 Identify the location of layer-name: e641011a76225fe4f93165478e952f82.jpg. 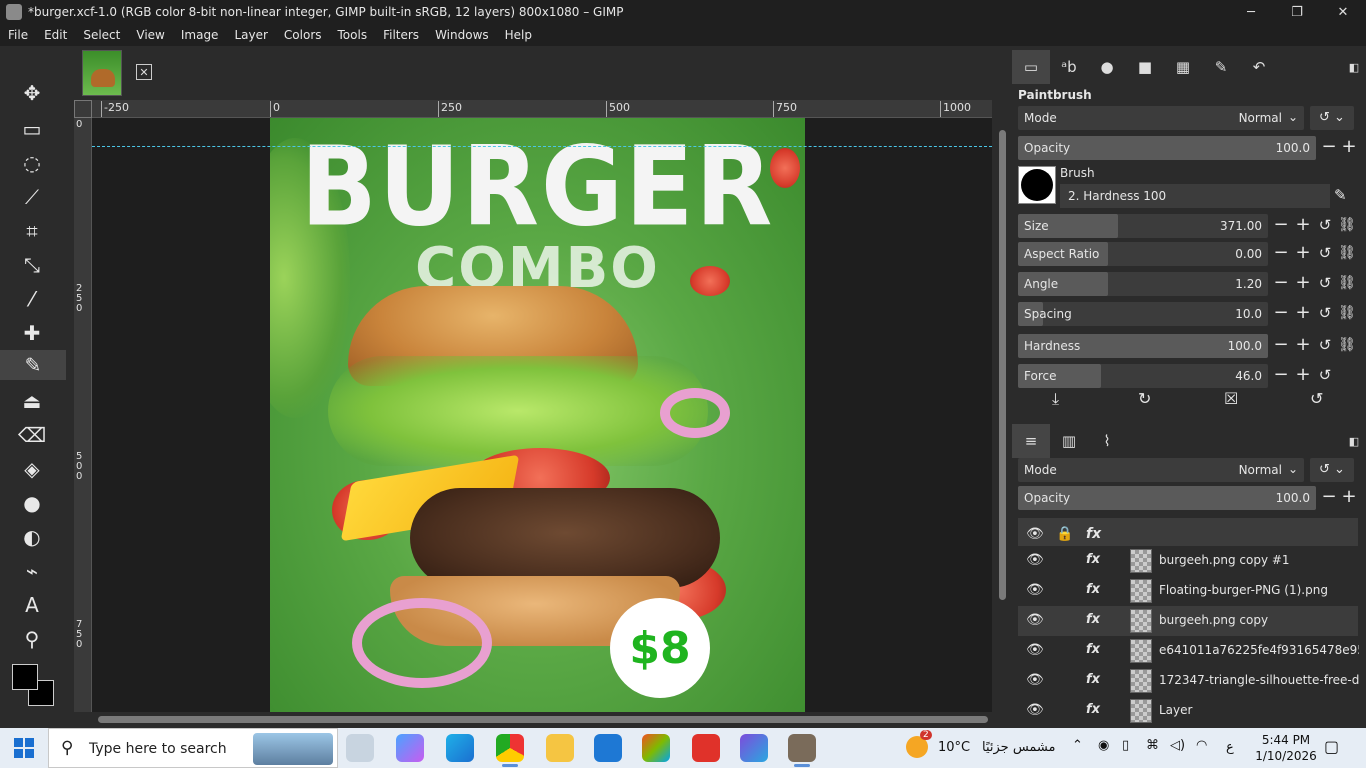
(1259, 650).